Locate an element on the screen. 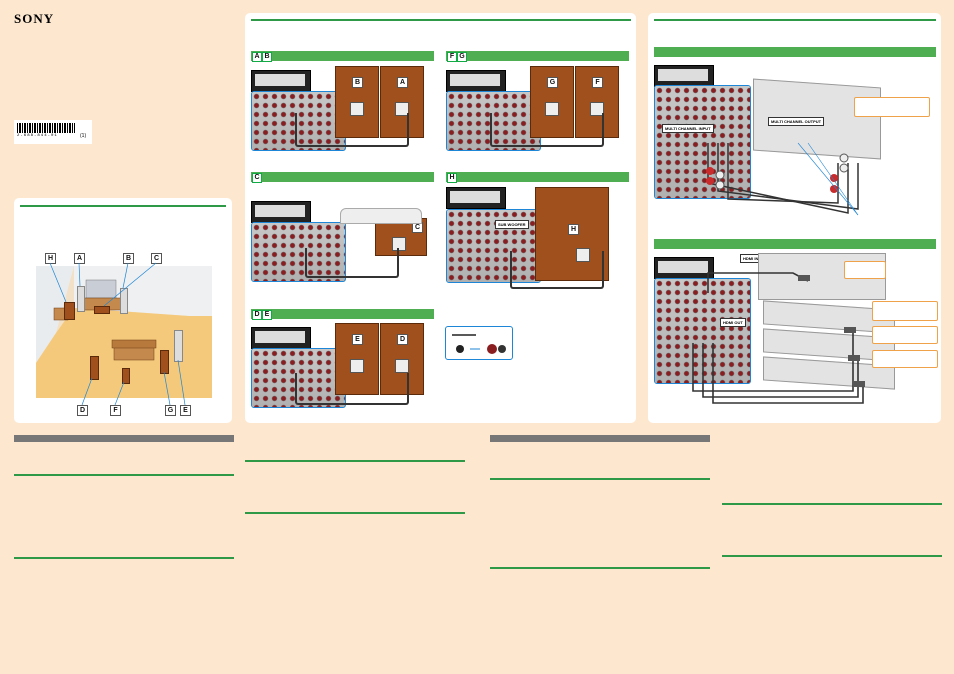 The image size is (954, 674). cable-c is located at coordinates (352, 263).